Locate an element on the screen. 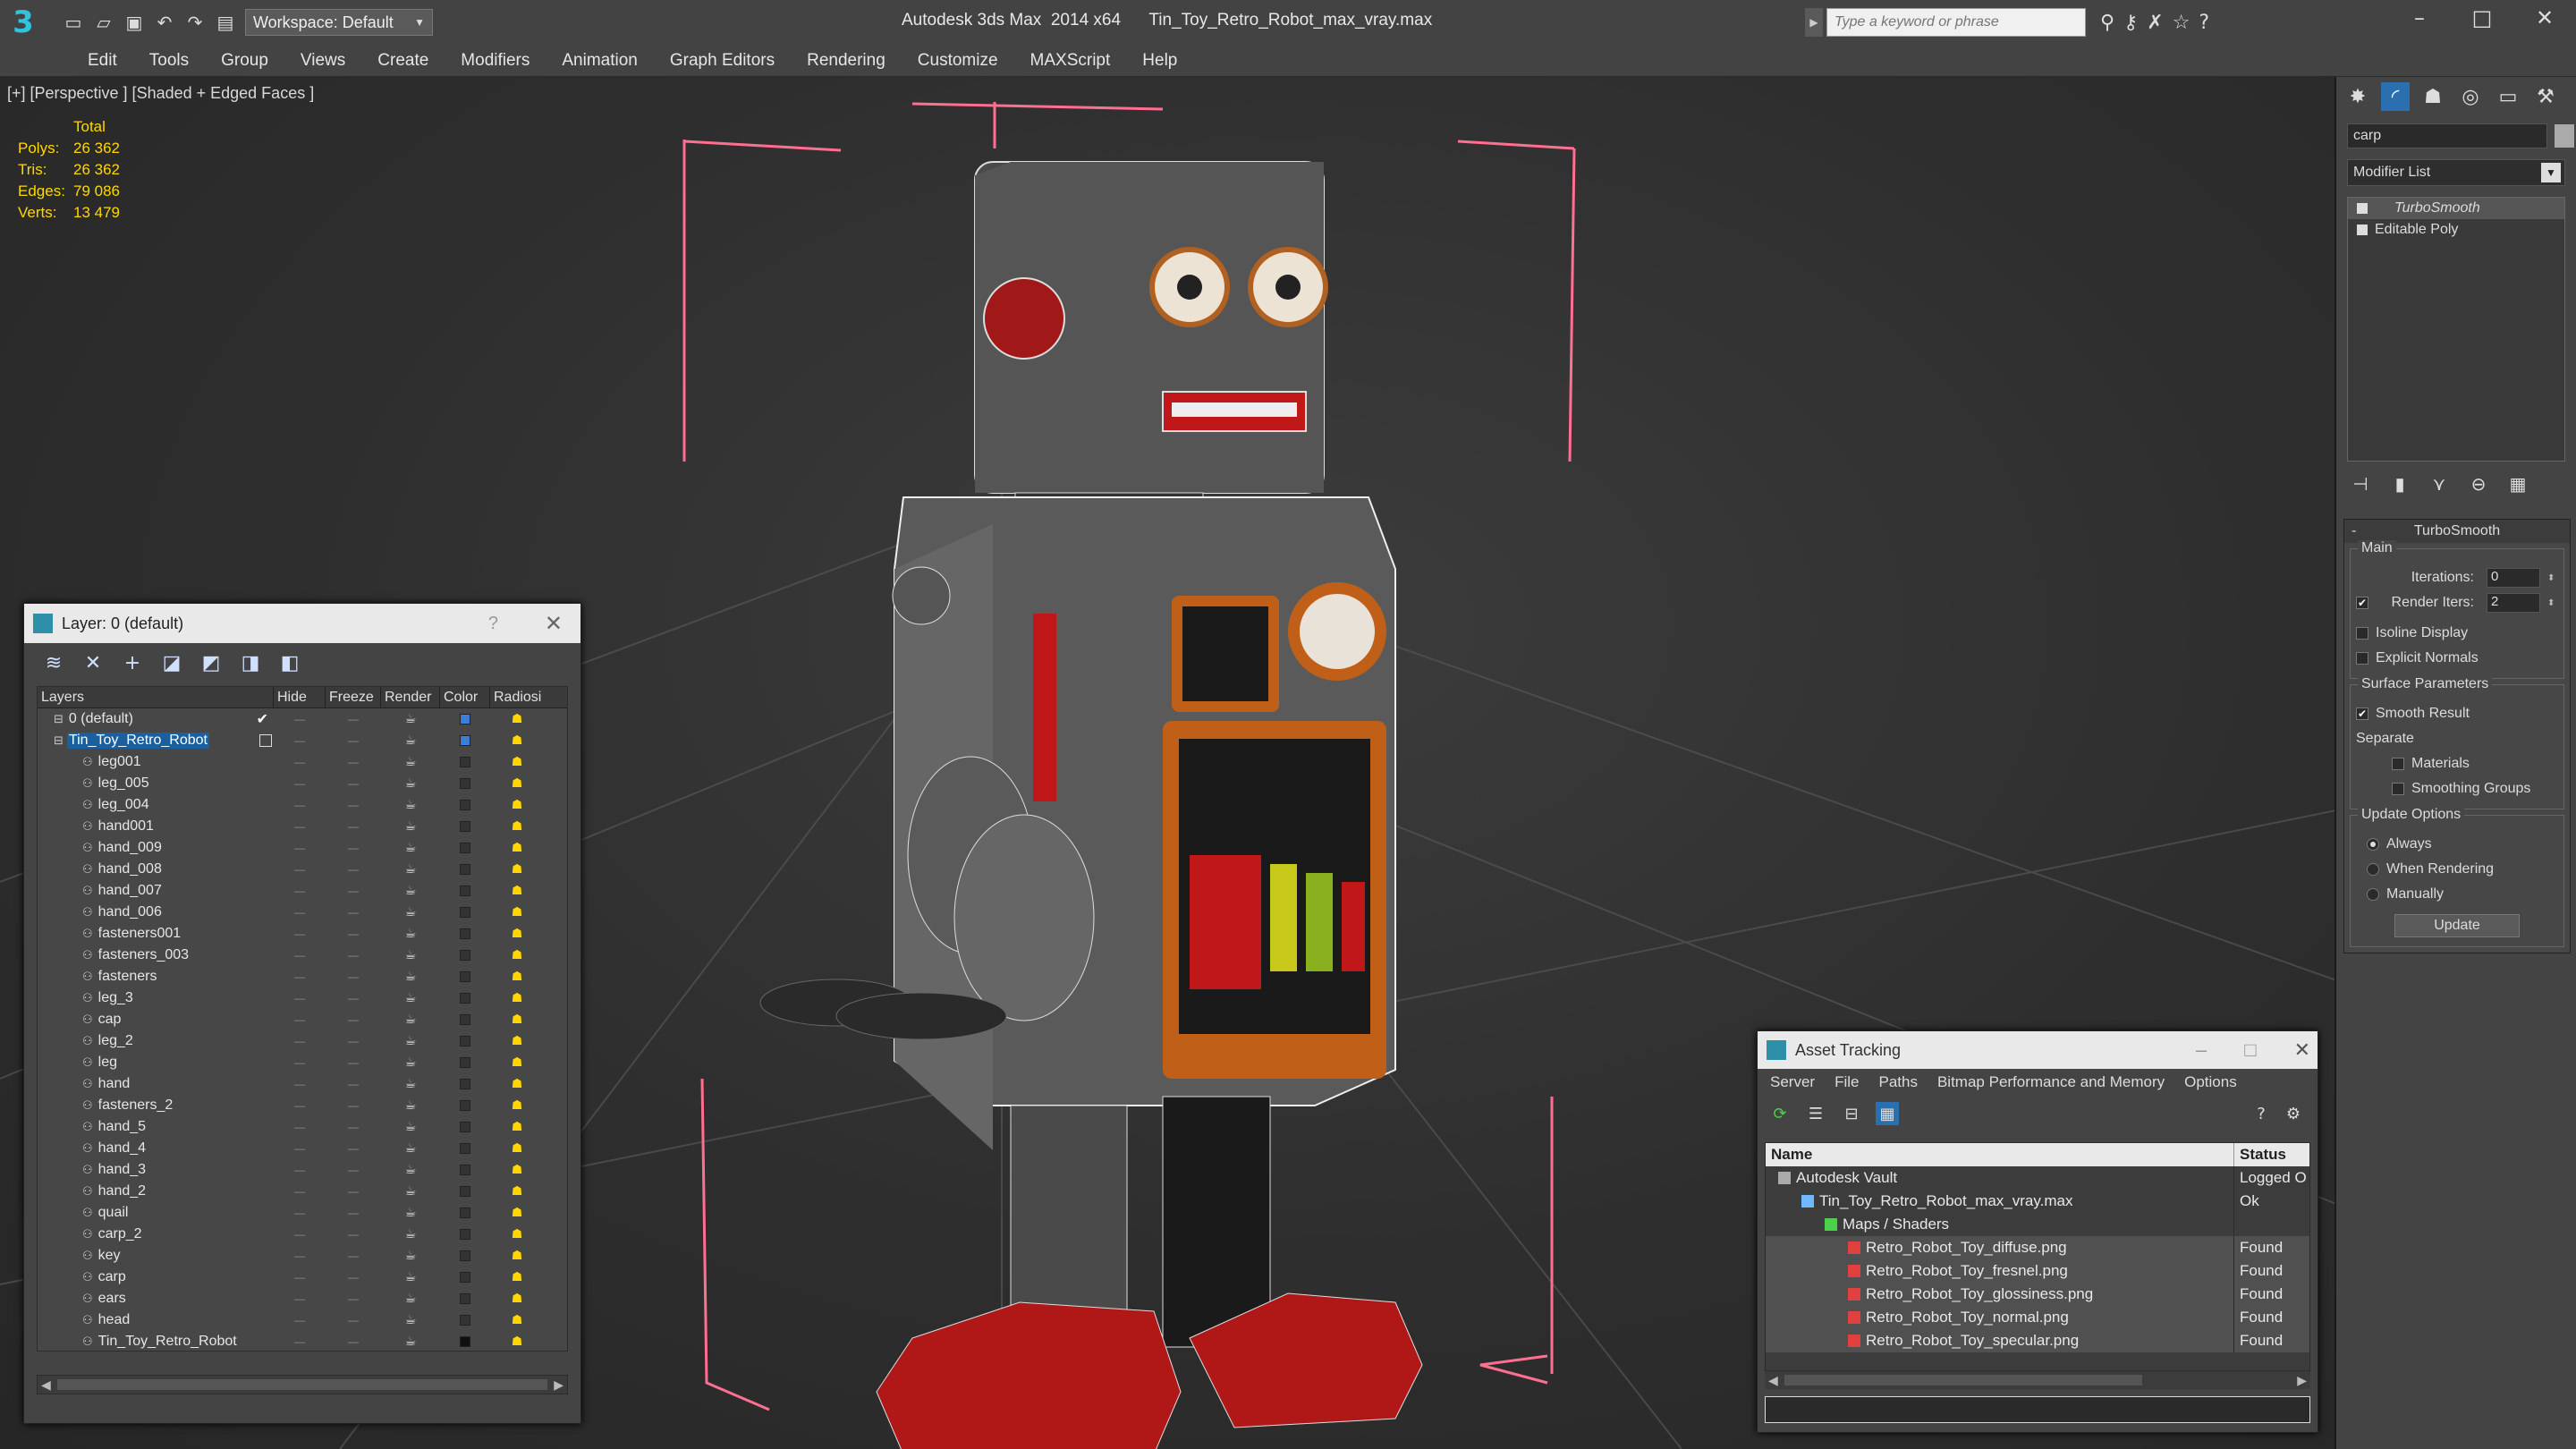 This screenshot has width=2576, height=1449. key-icon: ⚷ is located at coordinates (2130, 23).